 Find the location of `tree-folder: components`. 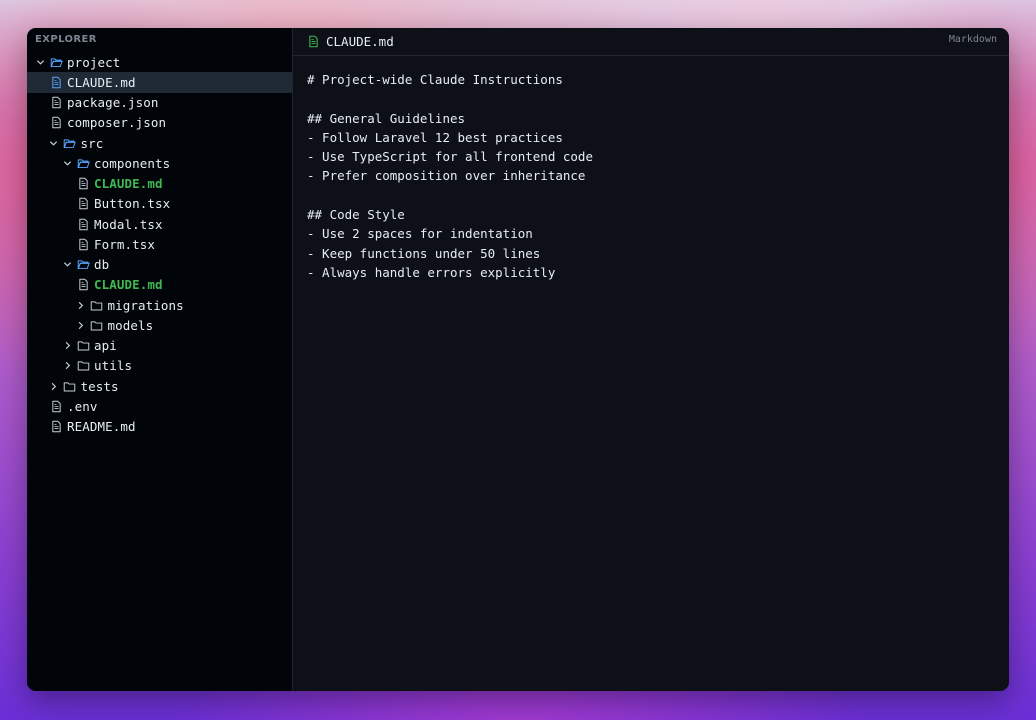

tree-folder: components is located at coordinates (159, 163).